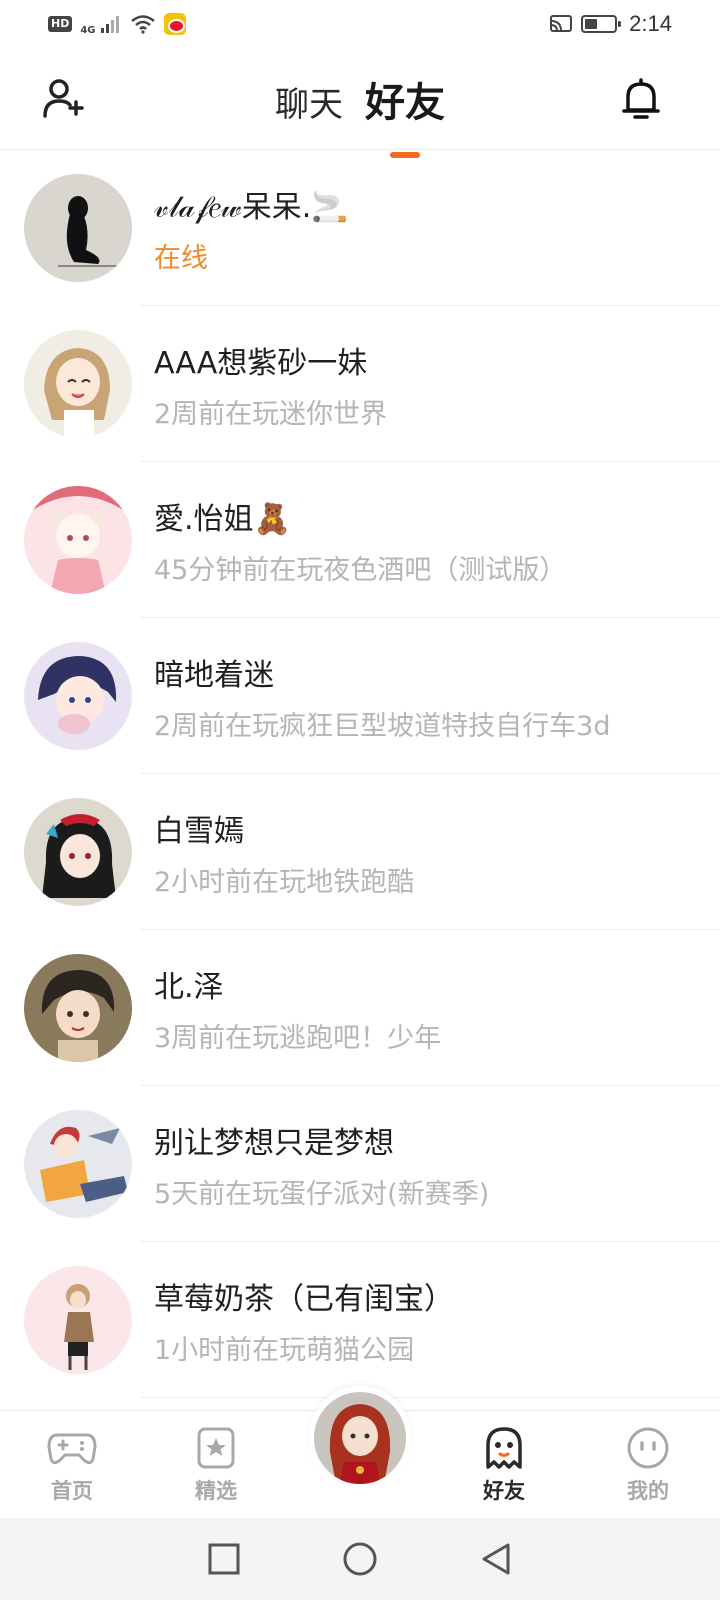  I want to click on status-bar-right: 2:14, so click(610, 24).